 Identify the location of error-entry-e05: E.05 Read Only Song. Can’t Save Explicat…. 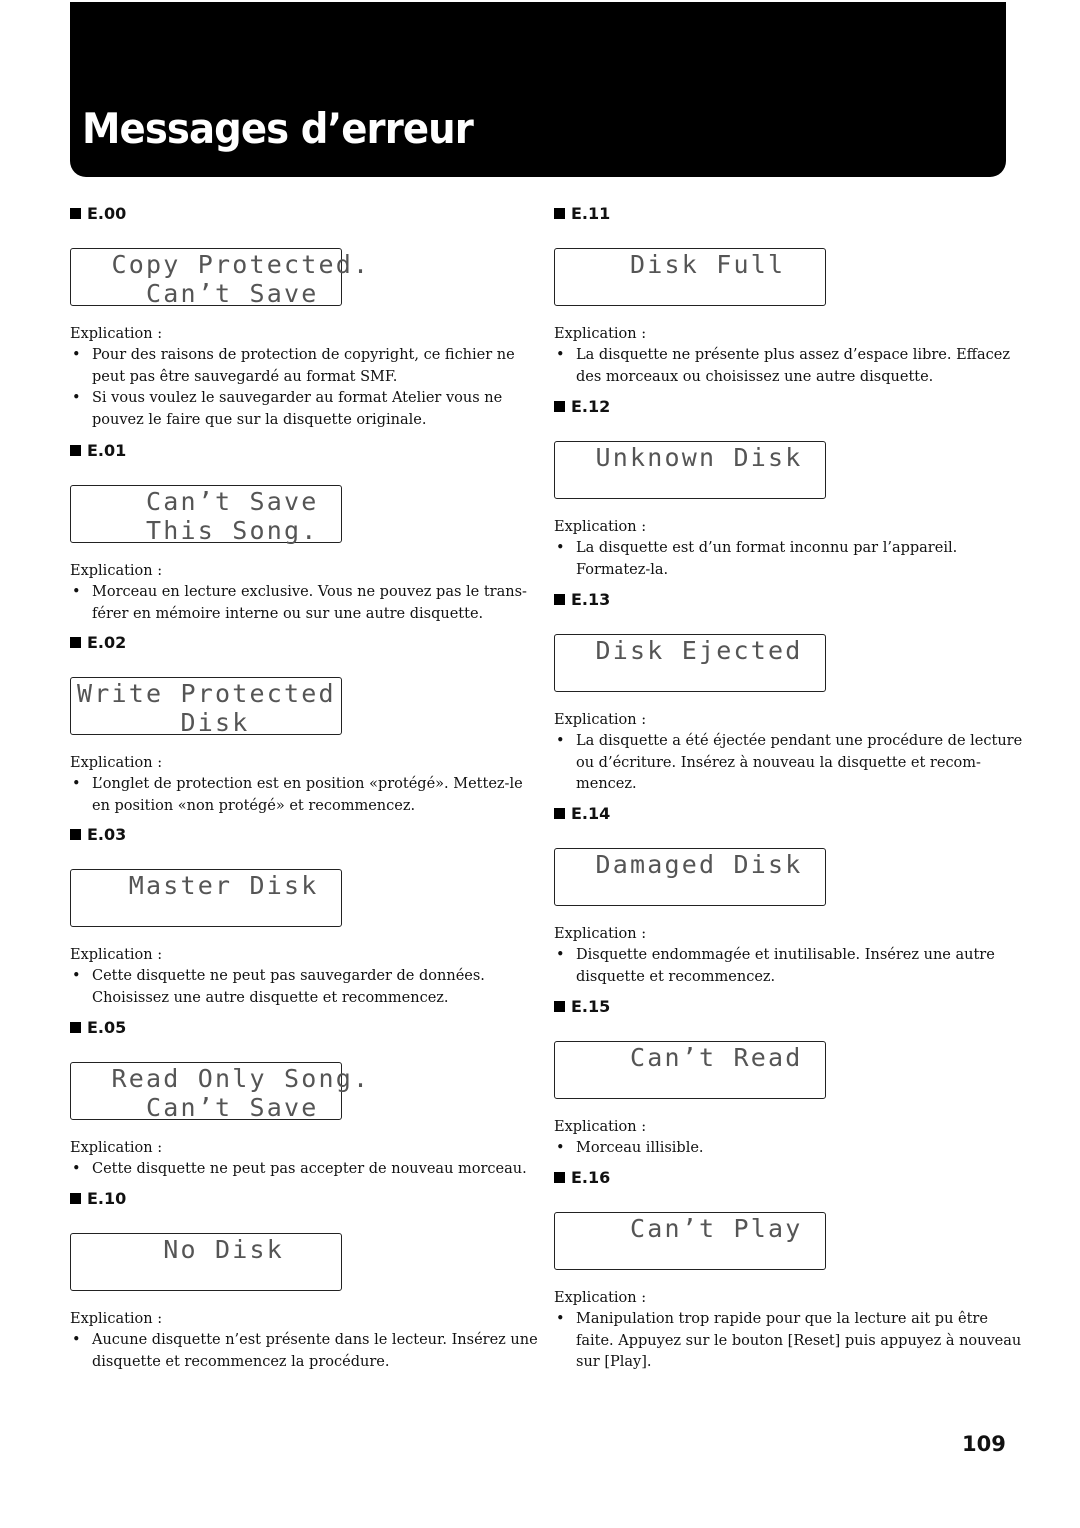
(305, 1099).